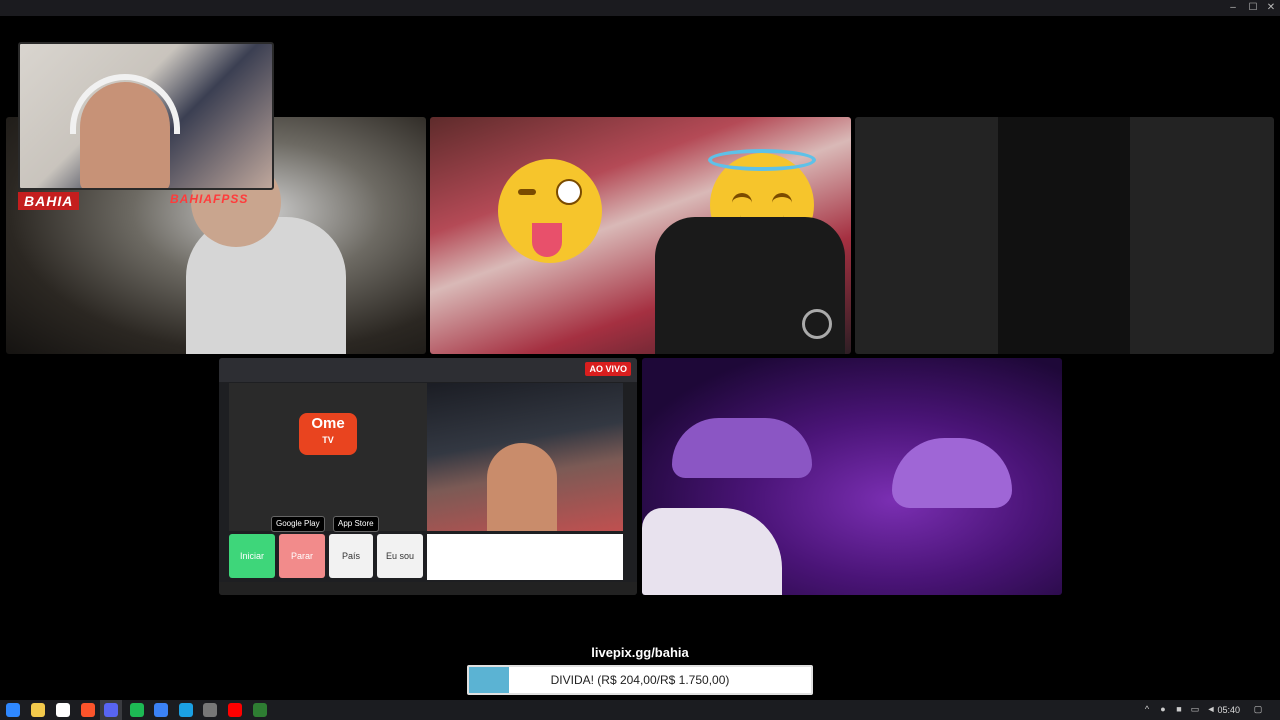 This screenshot has height=720, width=1280. Describe the element at coordinates (63, 710) in the screenshot. I see `store-icon` at that location.